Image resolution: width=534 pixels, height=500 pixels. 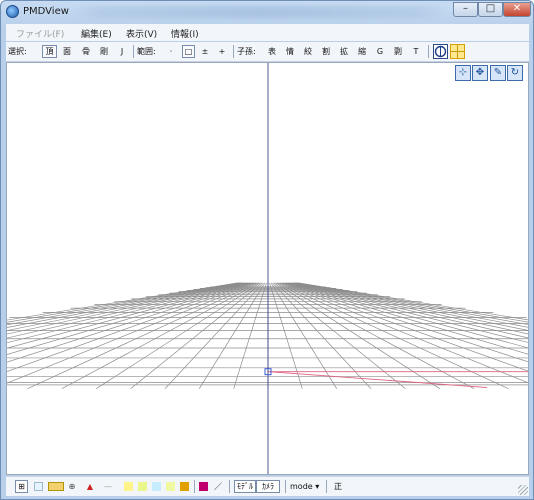 What do you see at coordinates (326, 51) in the screenshot?
I see `tool-split: 割` at bounding box center [326, 51].